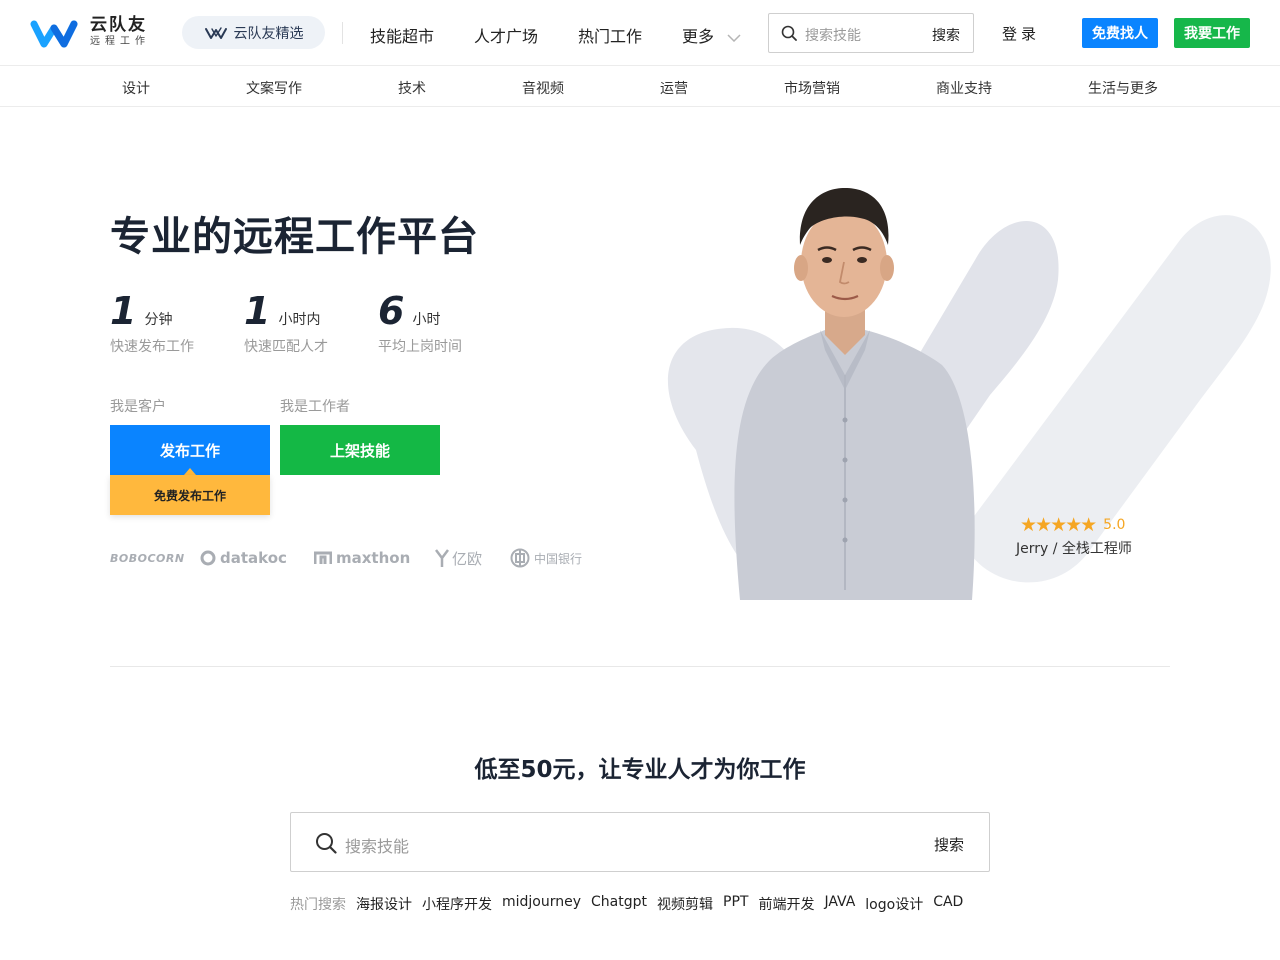 Image resolution: width=1280 pixels, height=960 pixels. Describe the element at coordinates (964, 88) in the screenshot. I see `category-business: 商业支持` at that location.